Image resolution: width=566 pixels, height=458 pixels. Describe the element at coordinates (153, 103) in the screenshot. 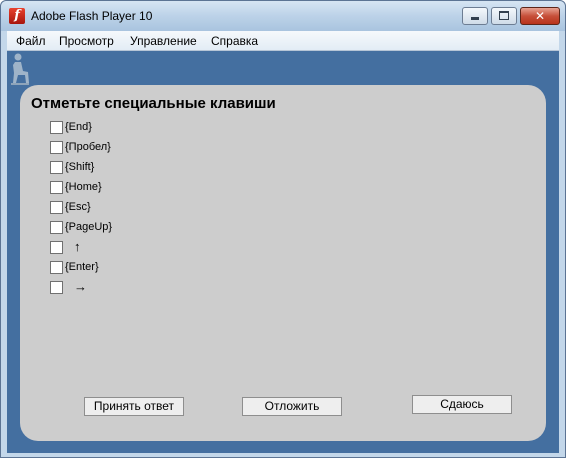

I see `question-title: Отметьте специальные клавиши` at that location.